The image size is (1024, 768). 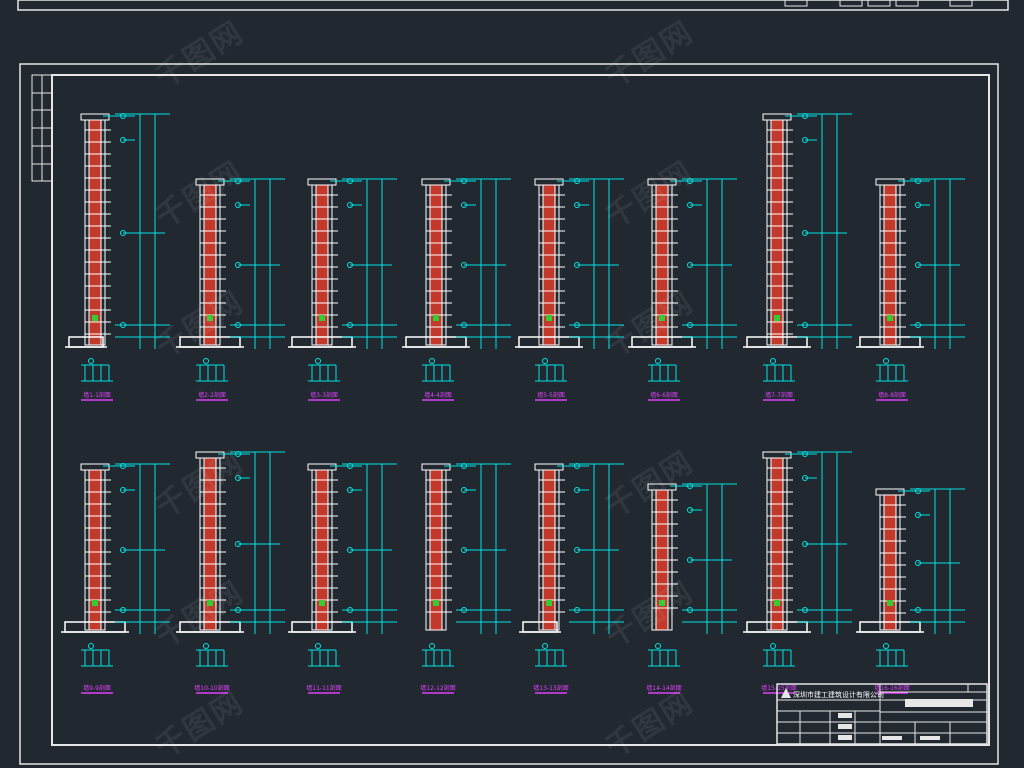 I want to click on section-label: 墙13-13剖面, so click(x=550, y=688).